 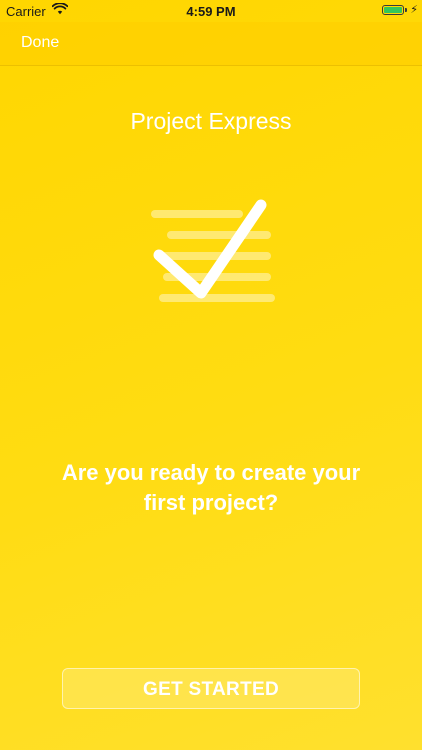 What do you see at coordinates (212, 252) in the screenshot?
I see `checklist-checkmark-icon` at bounding box center [212, 252].